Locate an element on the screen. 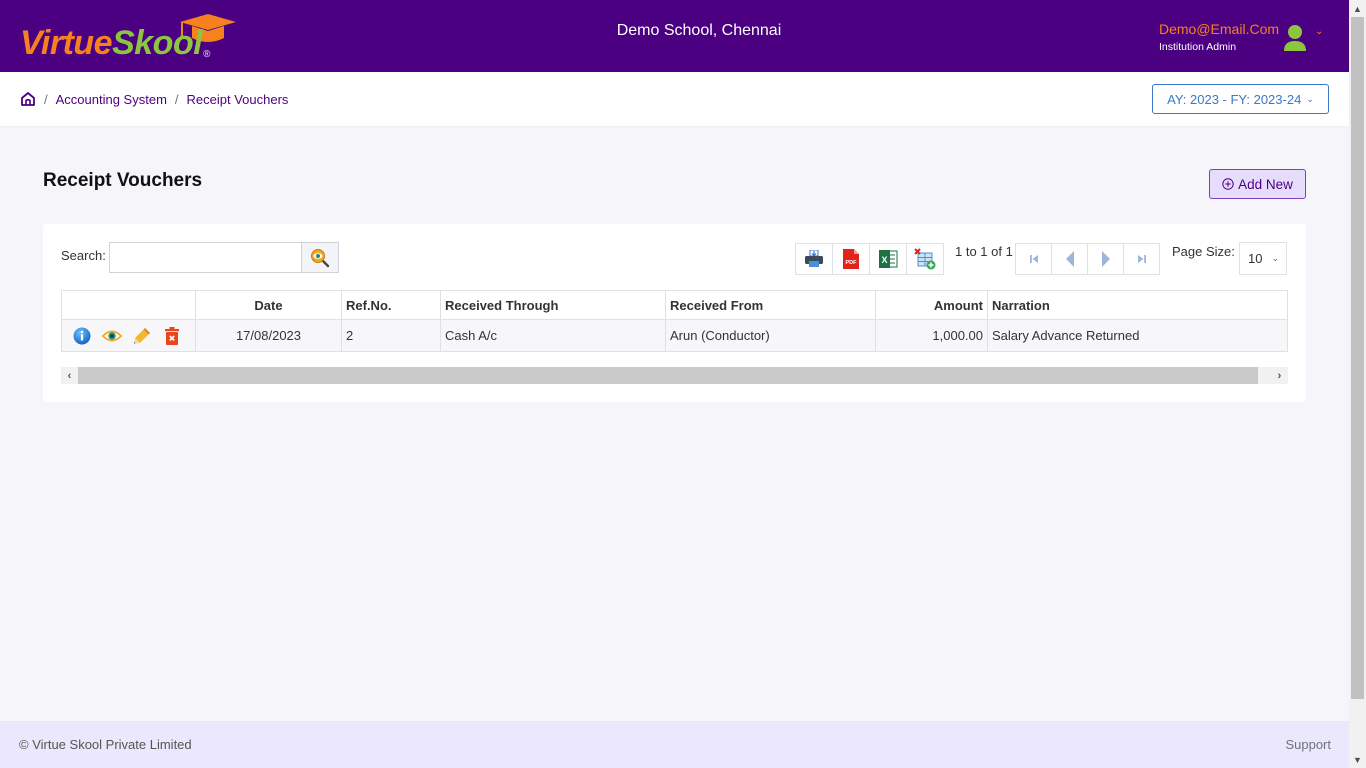 This screenshot has width=1366, height=768. info-icon is located at coordinates (82, 335).